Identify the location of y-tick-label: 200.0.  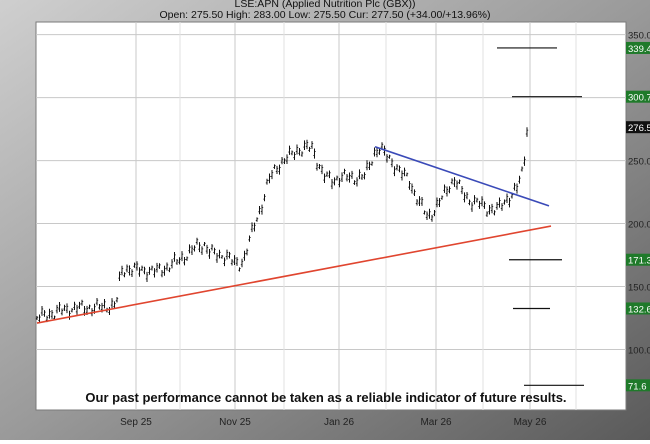
(639, 225).